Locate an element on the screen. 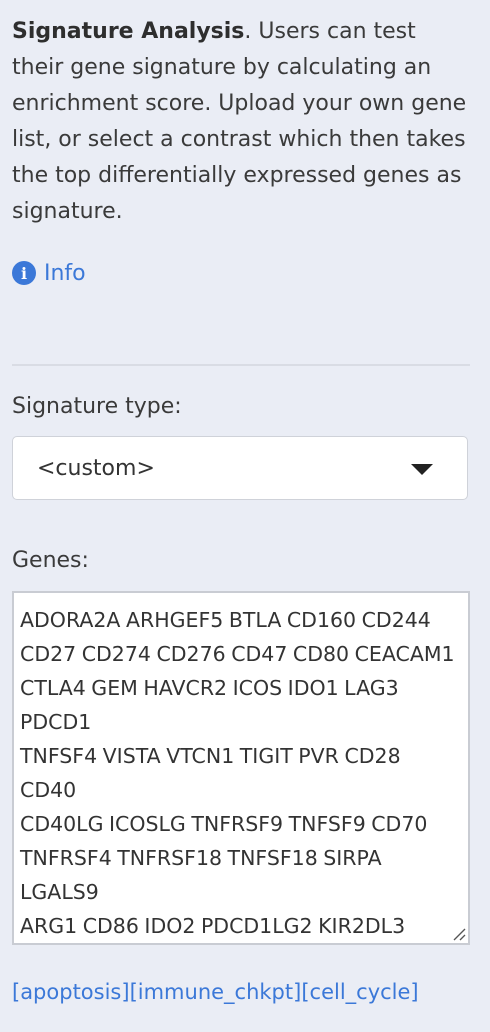 This screenshot has width=490, height=1032. info-link: i Info is located at coordinates (49, 273).